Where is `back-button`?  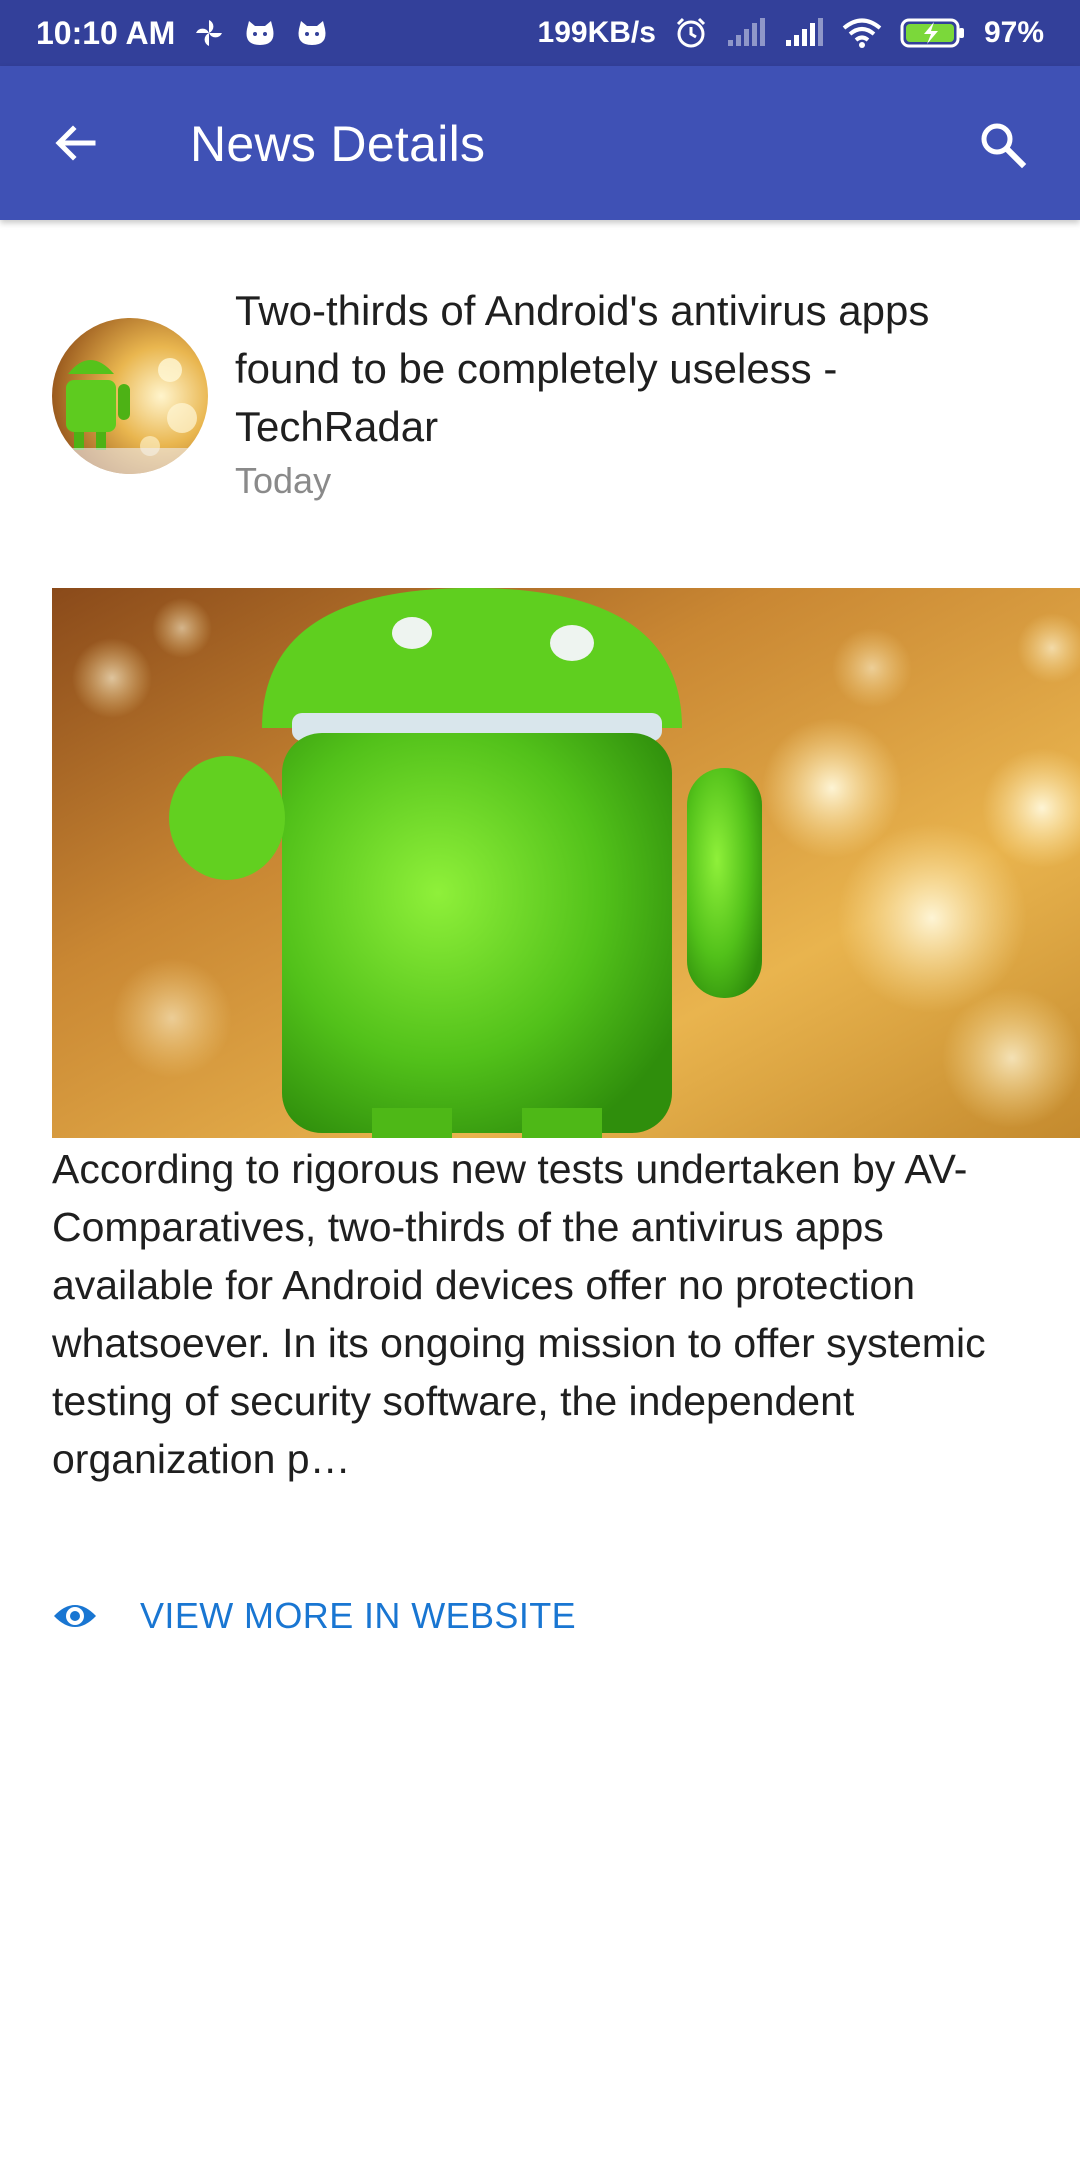
back-button is located at coordinates (75, 143).